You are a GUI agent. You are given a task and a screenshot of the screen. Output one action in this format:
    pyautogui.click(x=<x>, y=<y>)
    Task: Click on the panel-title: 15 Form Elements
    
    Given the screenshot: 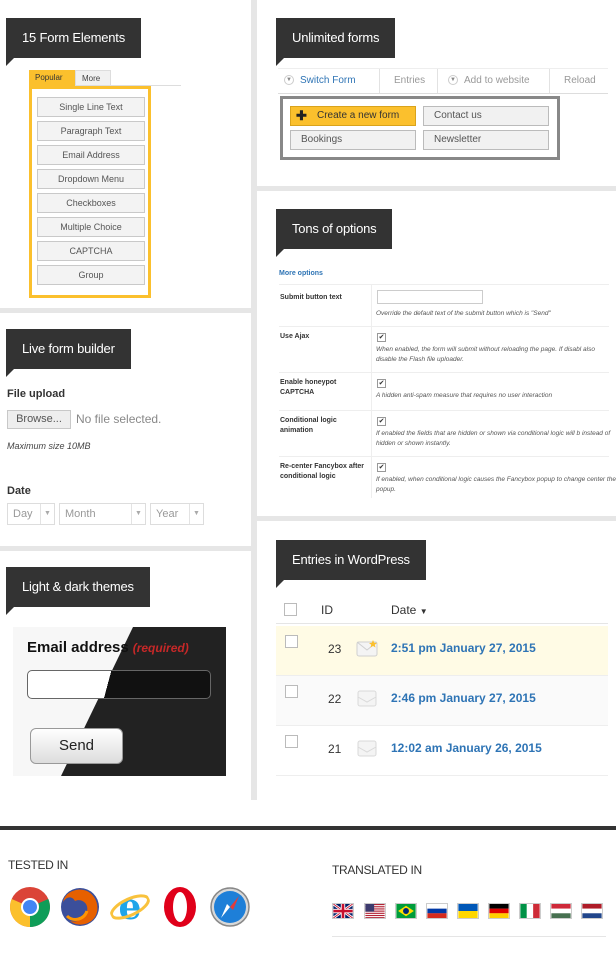 What is the action you would take?
    pyautogui.click(x=74, y=42)
    